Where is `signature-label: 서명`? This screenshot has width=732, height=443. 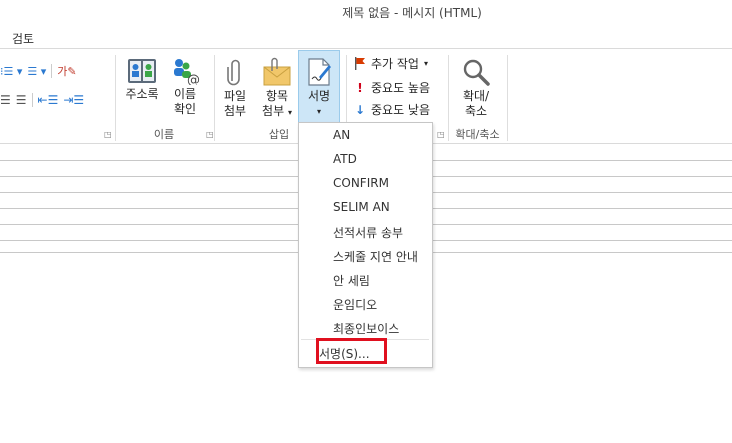 signature-label: 서명 is located at coordinates (319, 96).